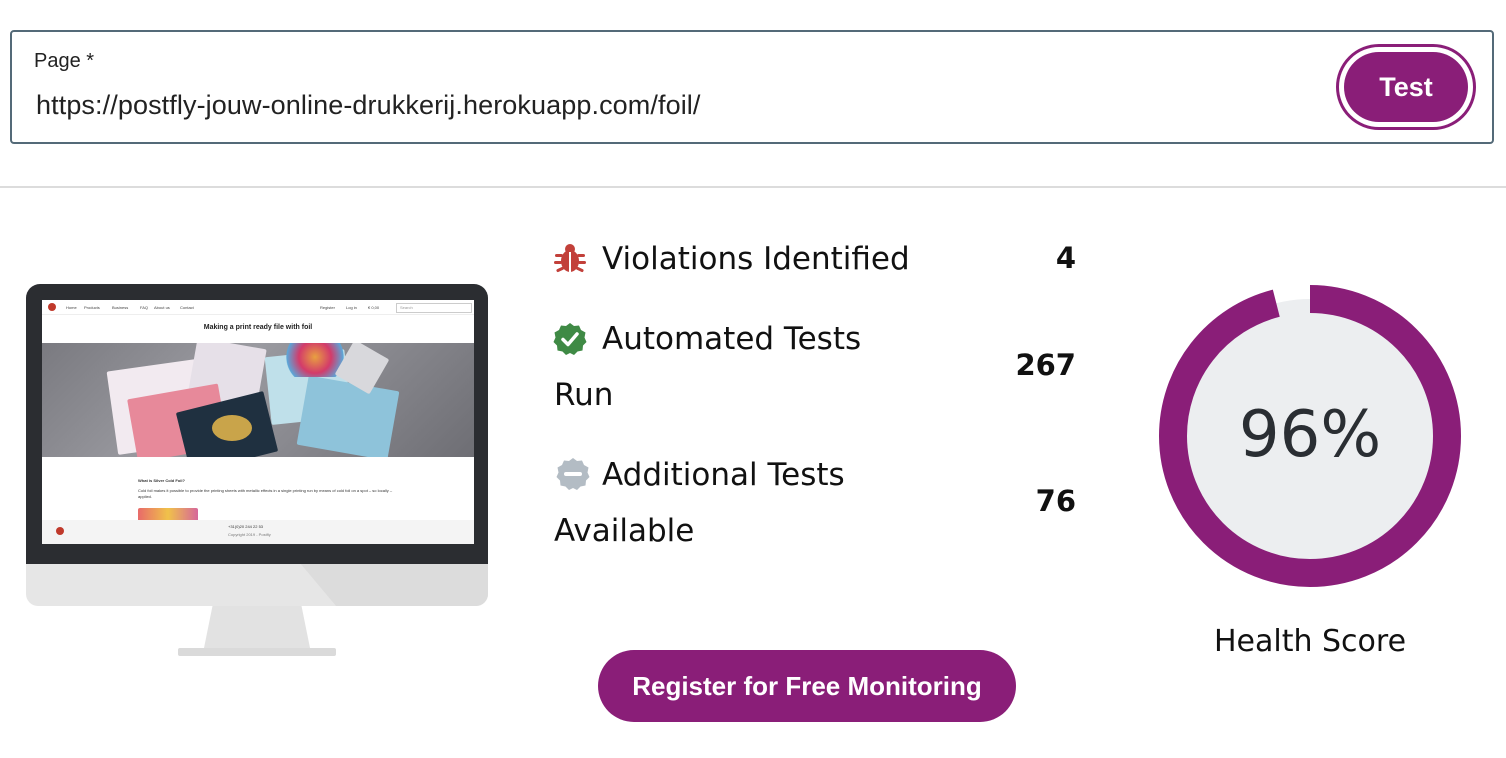 This screenshot has width=1506, height=758. I want to click on preview-nav-item: About us, so click(162, 307).